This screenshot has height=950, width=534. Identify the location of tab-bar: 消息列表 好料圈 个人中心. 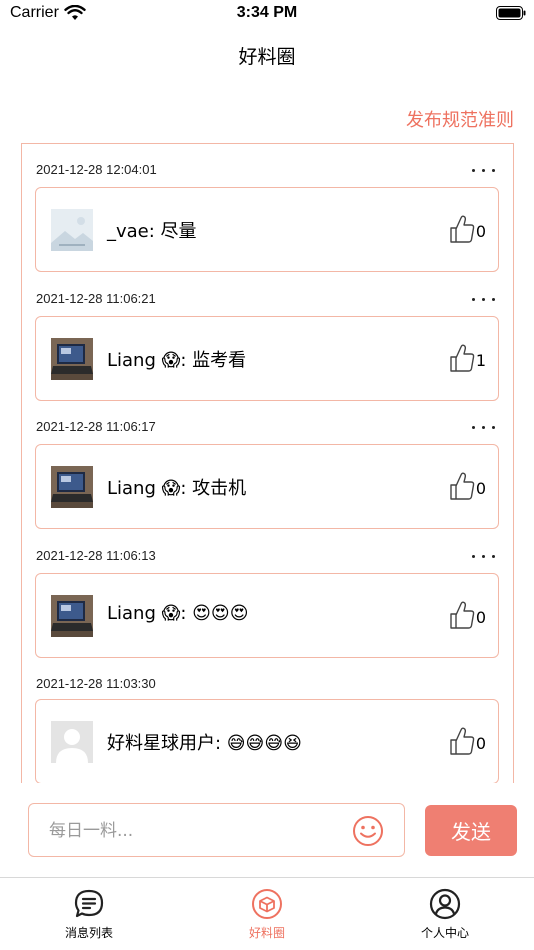
(267, 913).